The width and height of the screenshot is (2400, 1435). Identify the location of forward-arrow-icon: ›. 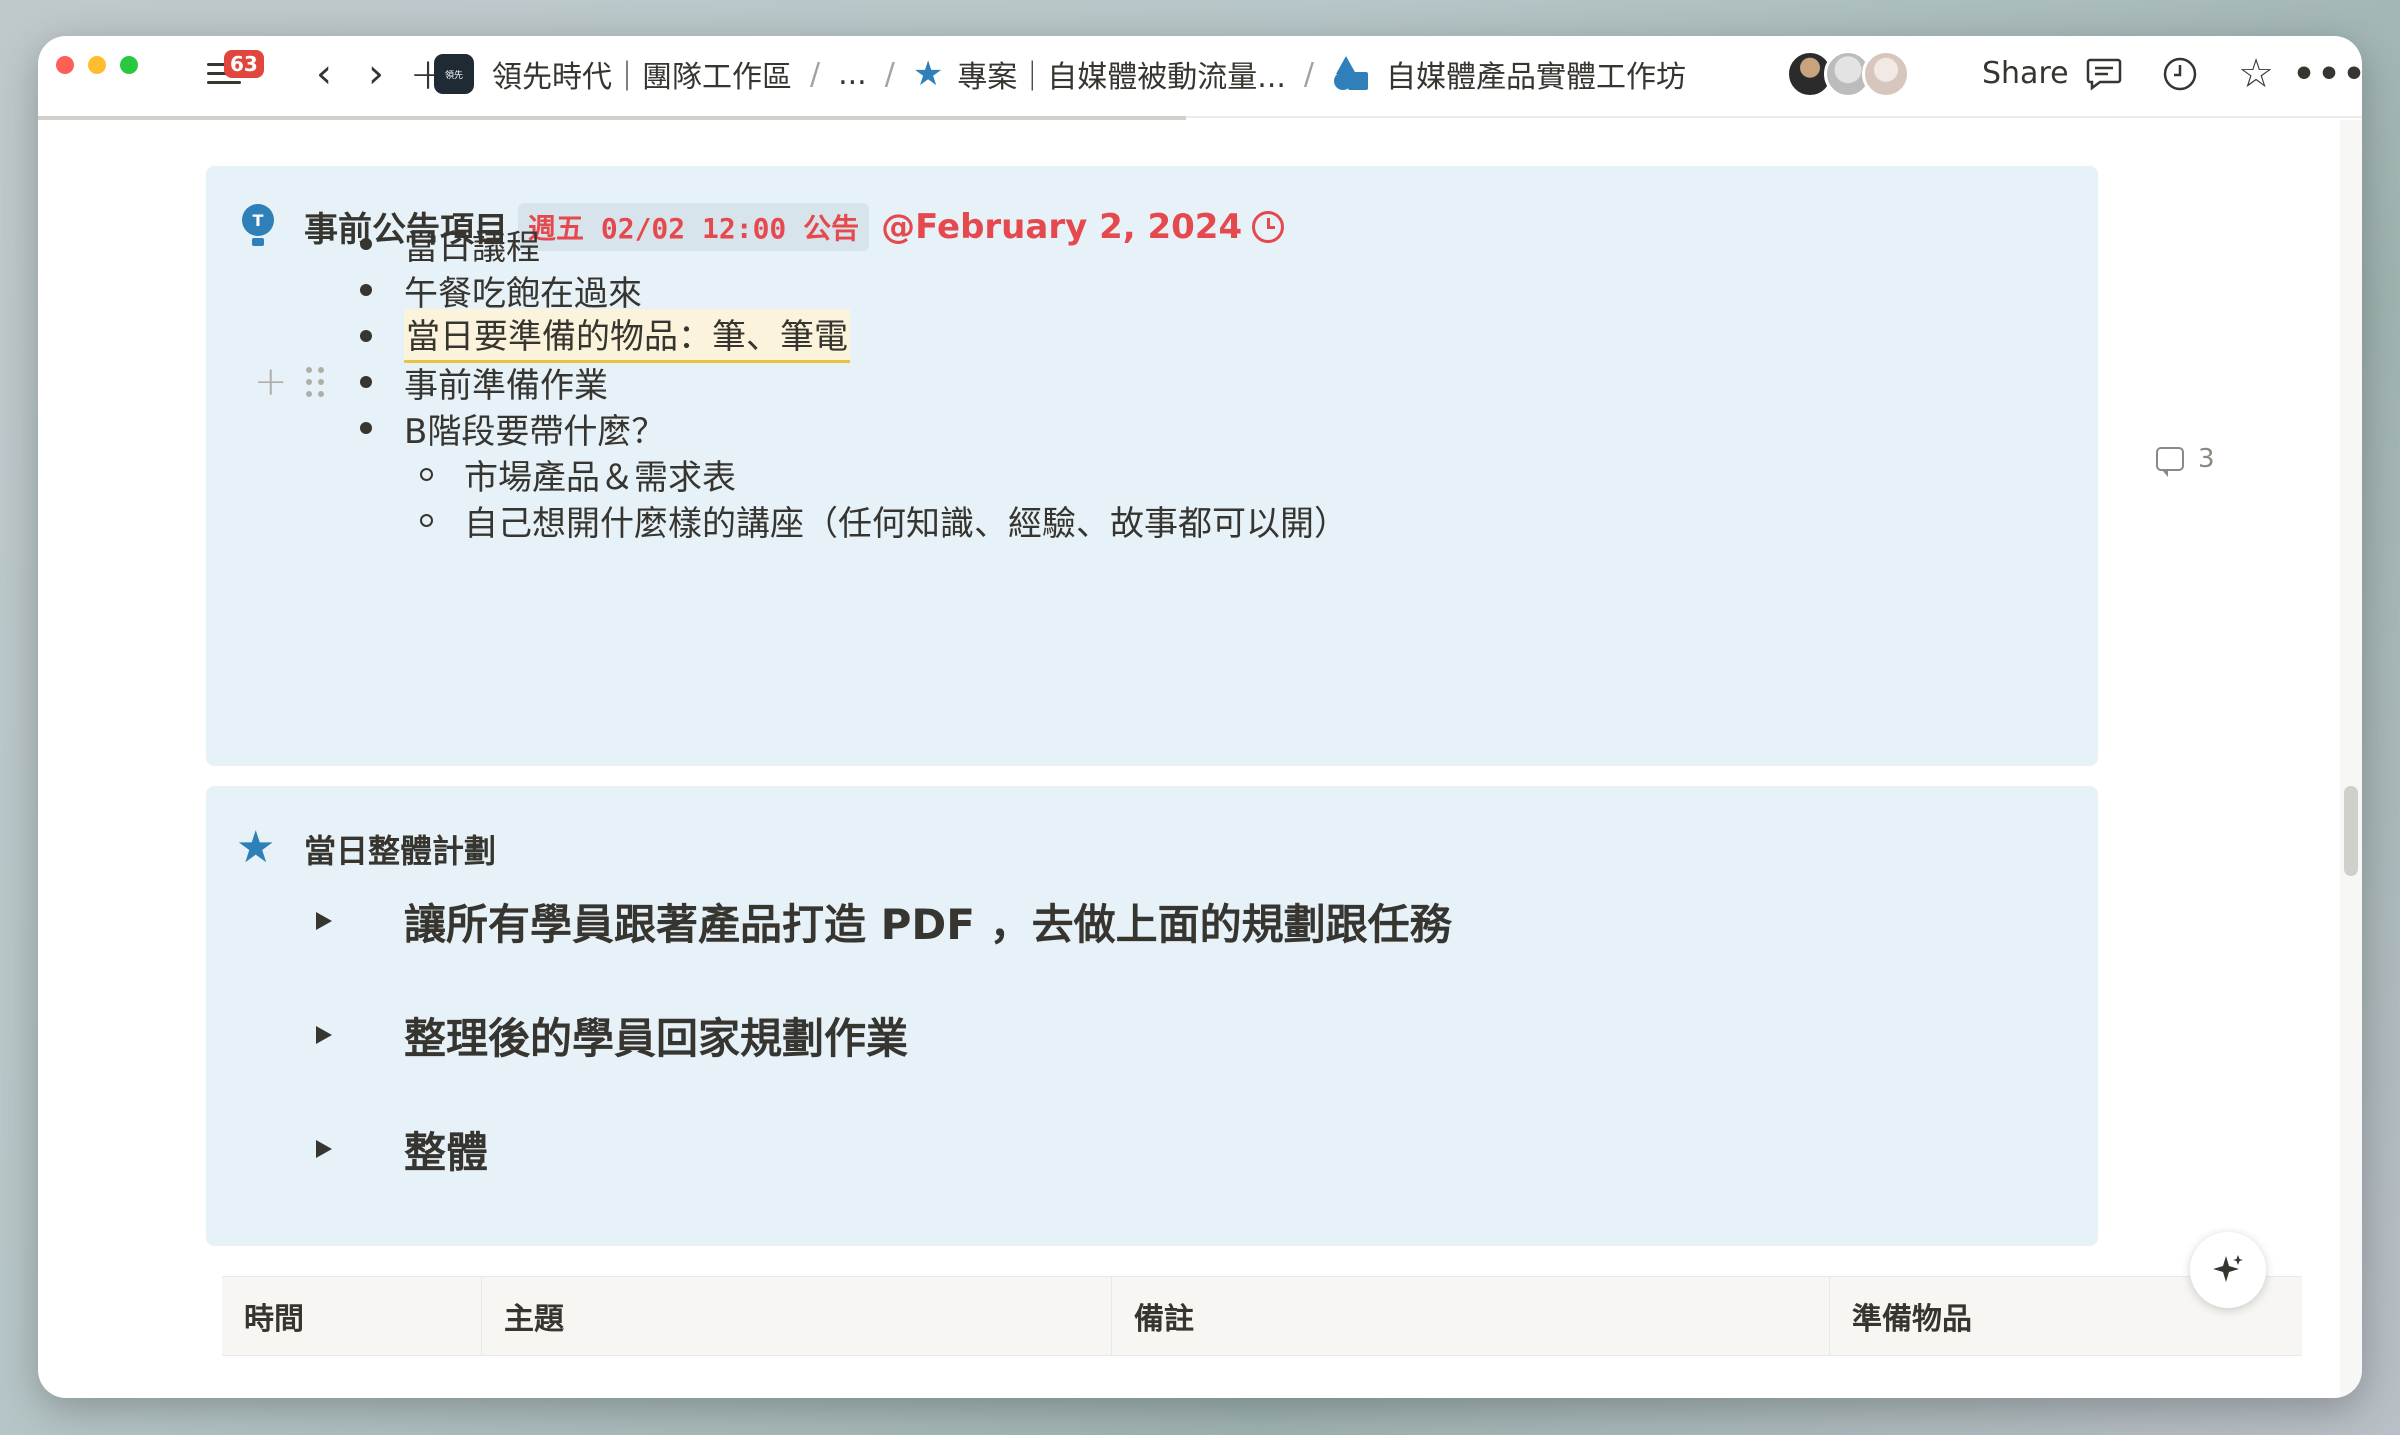
(376, 74).